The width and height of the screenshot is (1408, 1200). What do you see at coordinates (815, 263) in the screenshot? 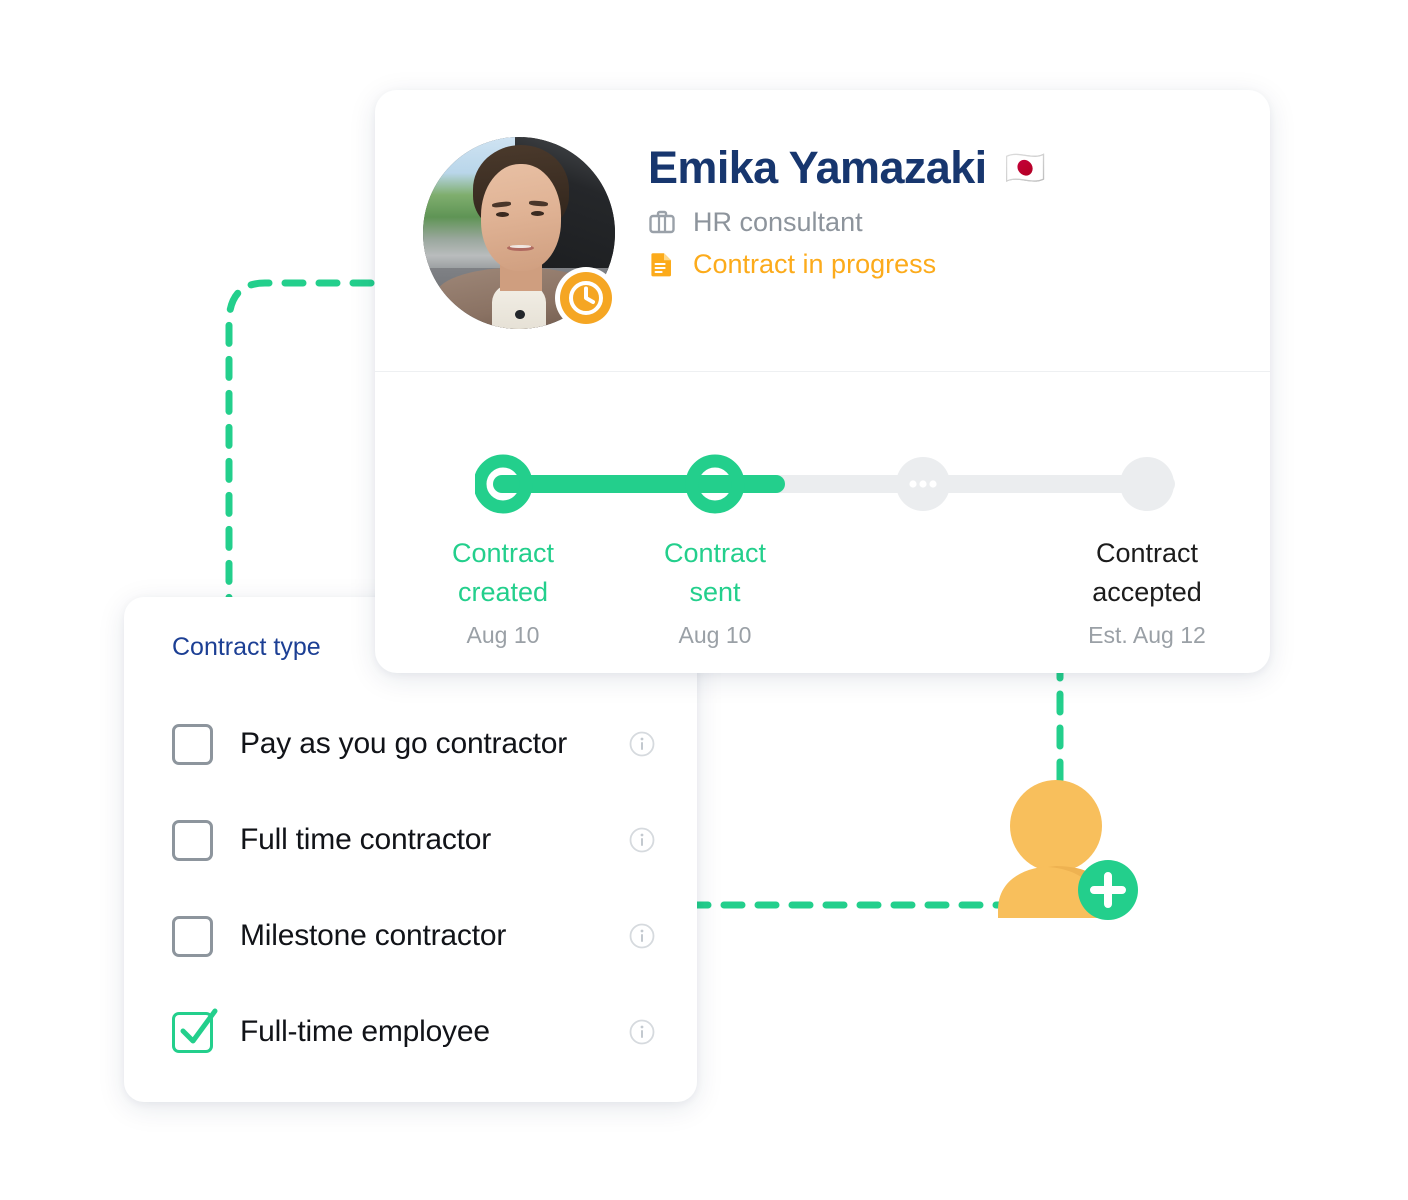
I see `profile-status: Contract in progress` at bounding box center [815, 263].